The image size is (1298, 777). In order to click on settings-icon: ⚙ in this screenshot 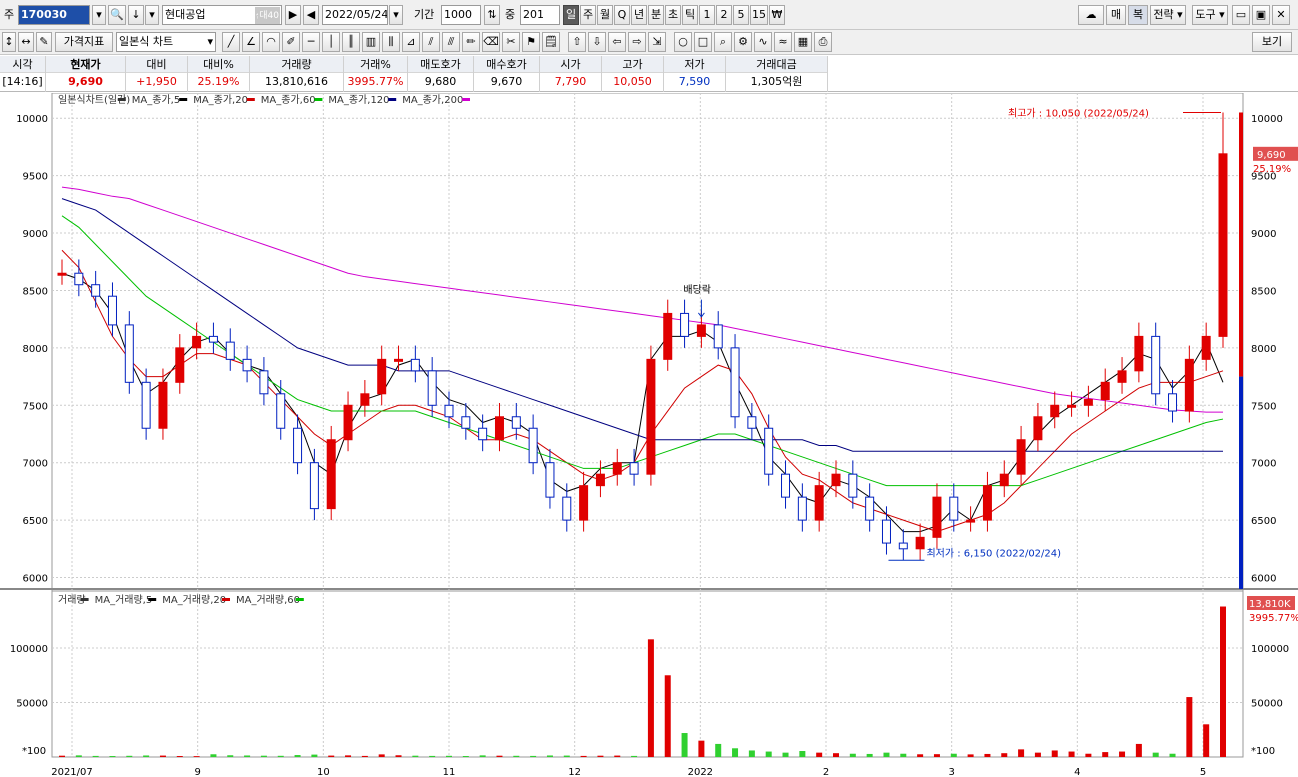, I will do `click(743, 42)`.